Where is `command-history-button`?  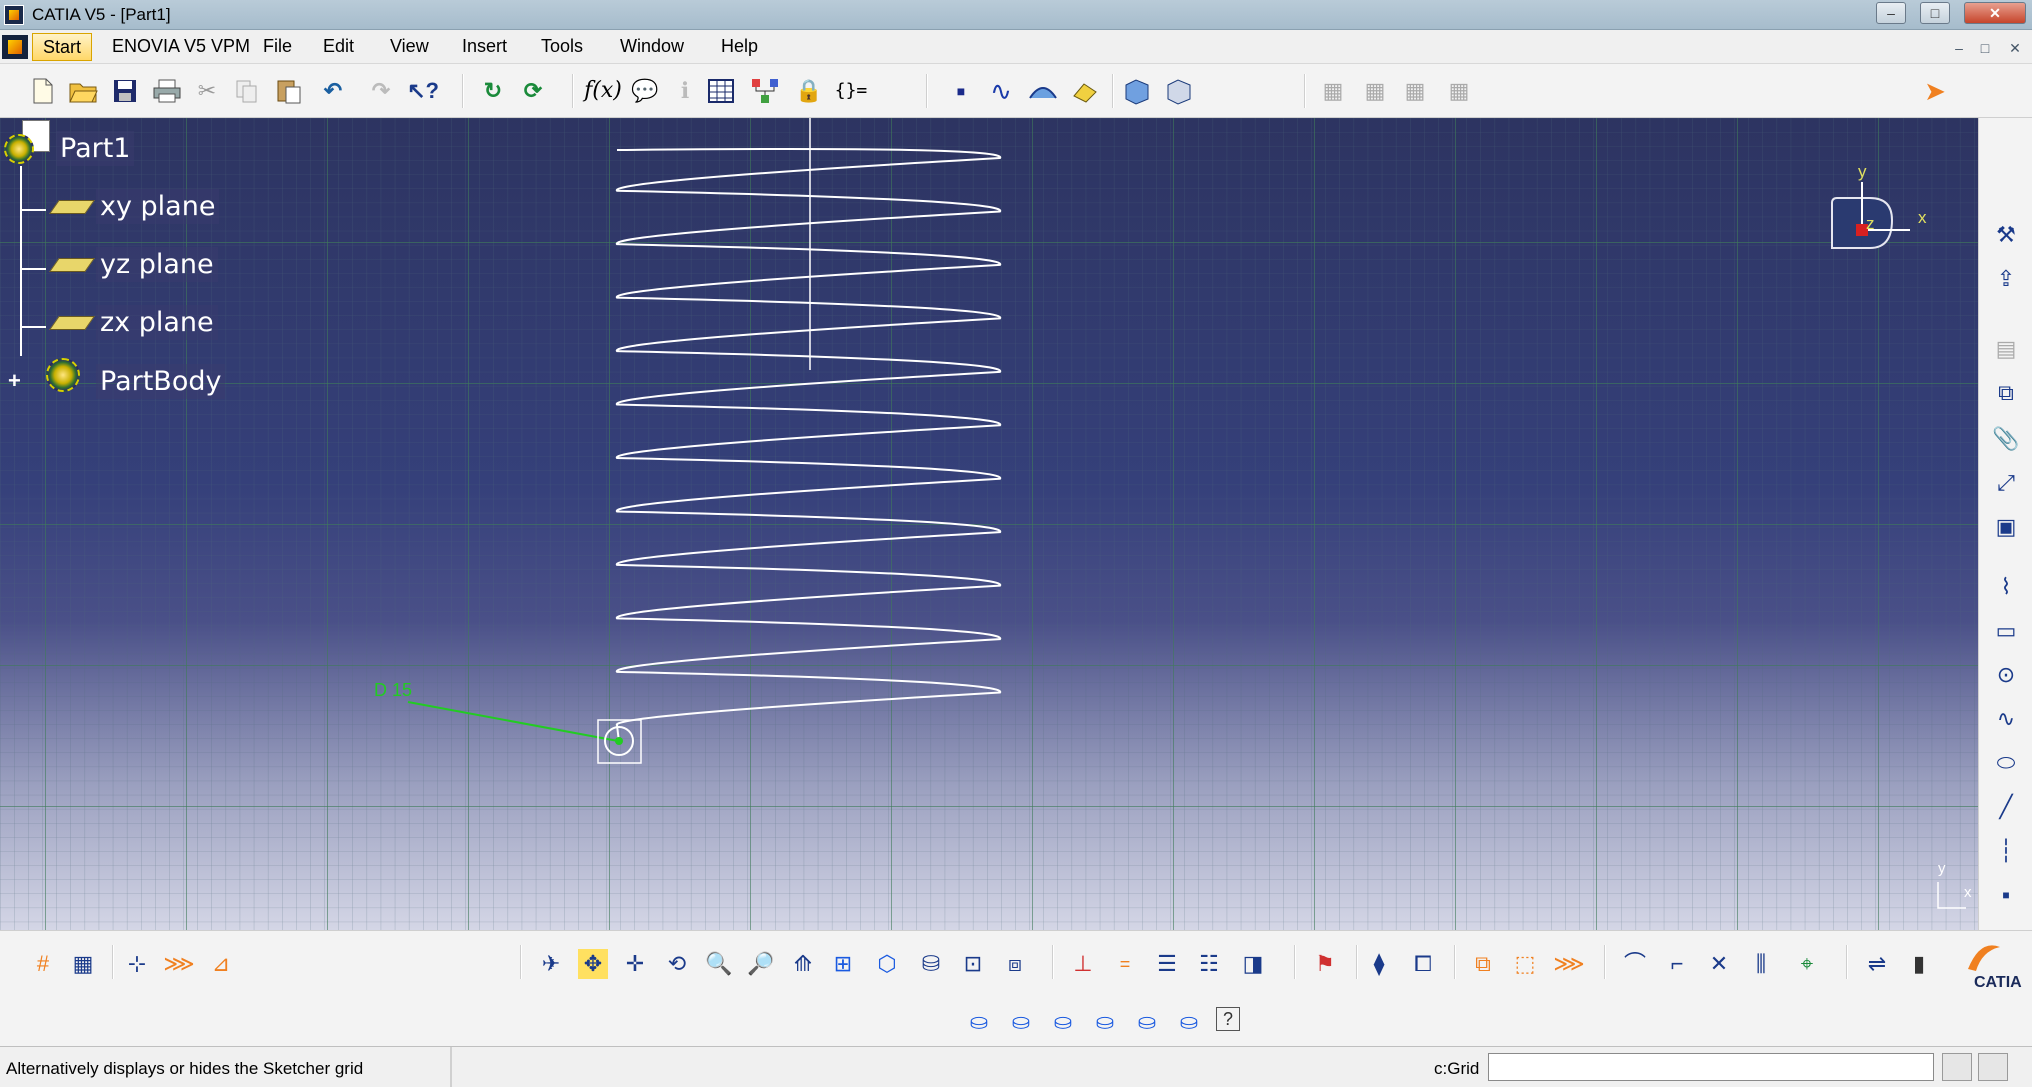 command-history-button is located at coordinates (1957, 1067).